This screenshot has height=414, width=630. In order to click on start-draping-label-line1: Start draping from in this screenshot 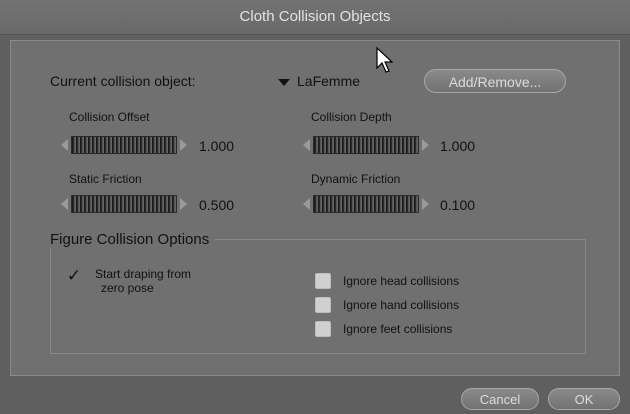, I will do `click(143, 274)`.